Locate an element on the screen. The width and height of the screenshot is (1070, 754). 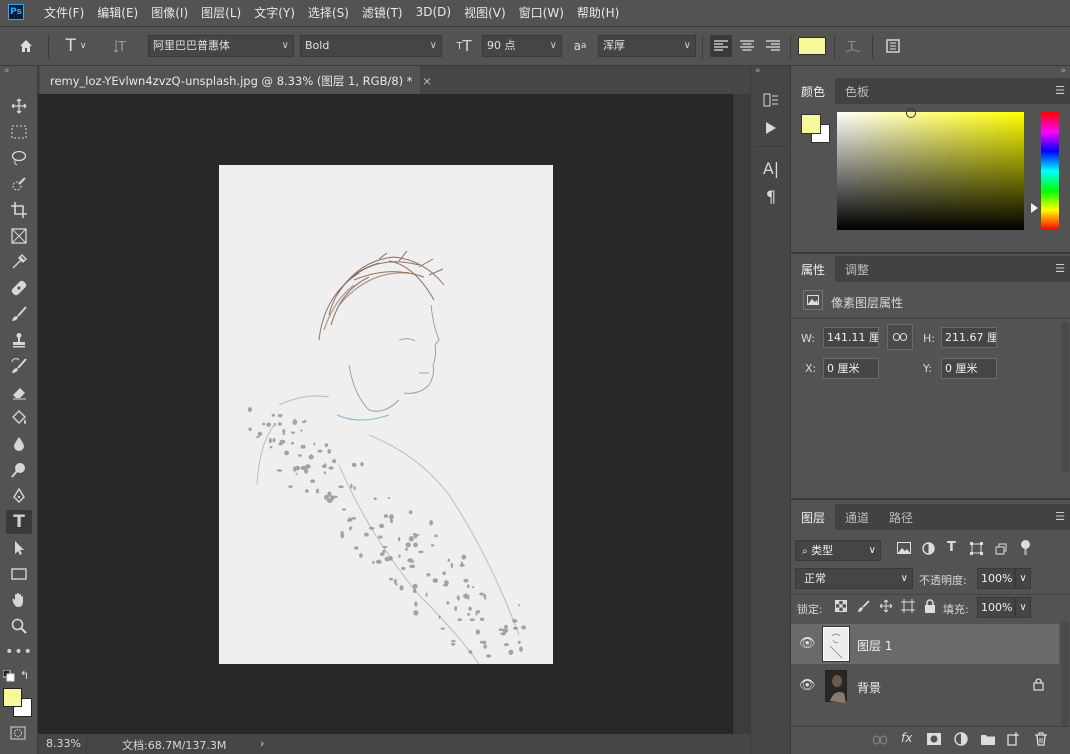
hue-slider is located at coordinates (1050, 171).